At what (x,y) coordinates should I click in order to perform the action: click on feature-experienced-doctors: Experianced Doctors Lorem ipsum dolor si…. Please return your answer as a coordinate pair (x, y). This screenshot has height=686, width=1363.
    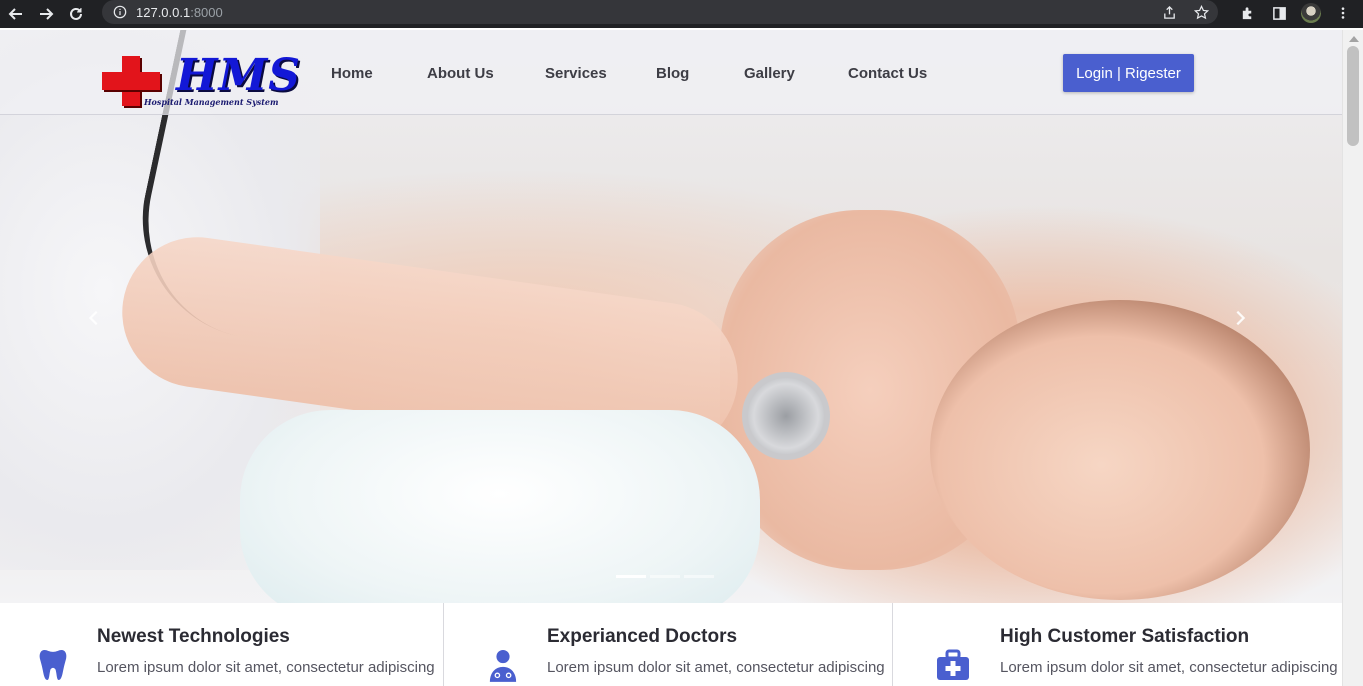
    Looking at the image, I should click on (689, 644).